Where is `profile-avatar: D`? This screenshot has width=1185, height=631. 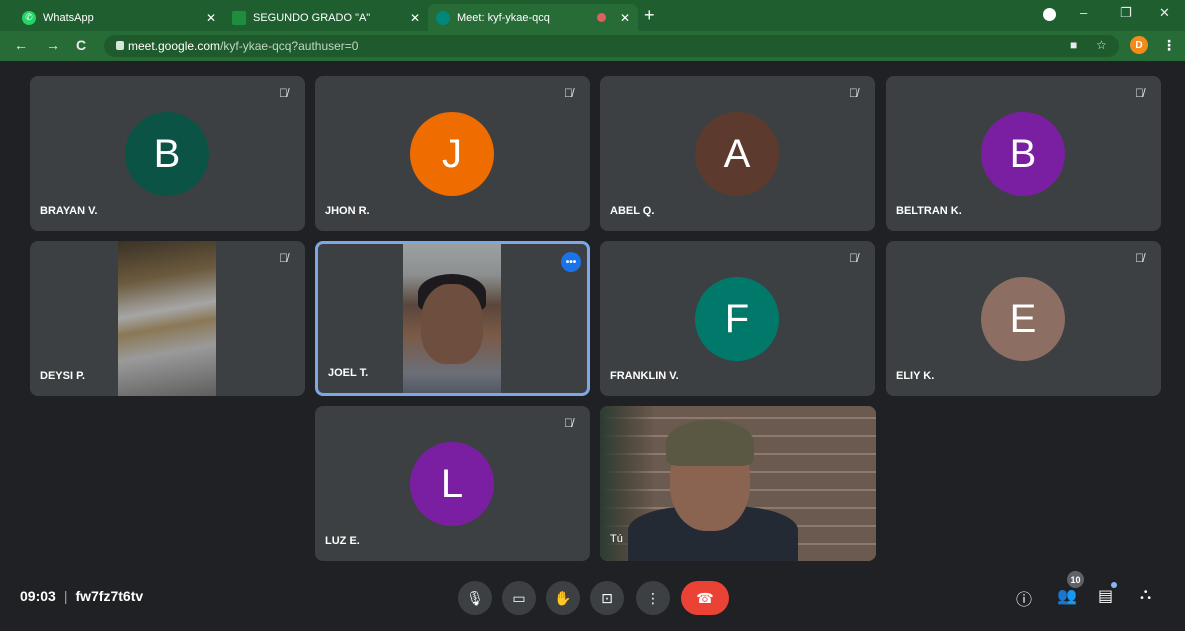 profile-avatar: D is located at coordinates (1139, 45).